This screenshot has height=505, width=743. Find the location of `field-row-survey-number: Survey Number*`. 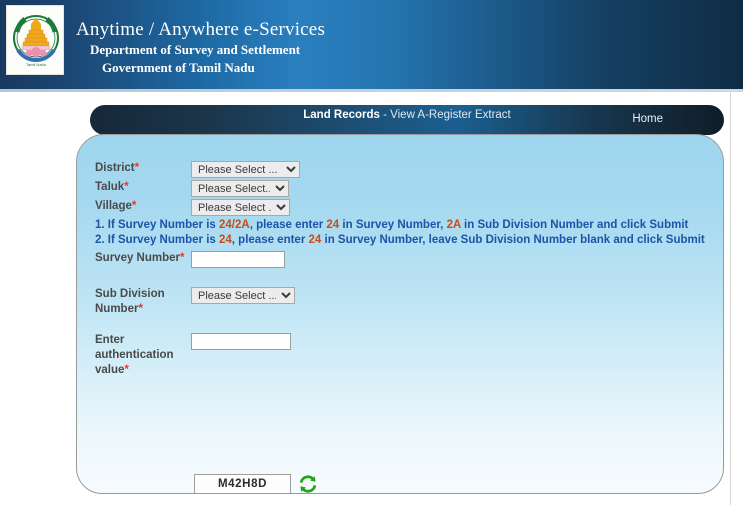

field-row-survey-number: Survey Number* is located at coordinates (190, 259).